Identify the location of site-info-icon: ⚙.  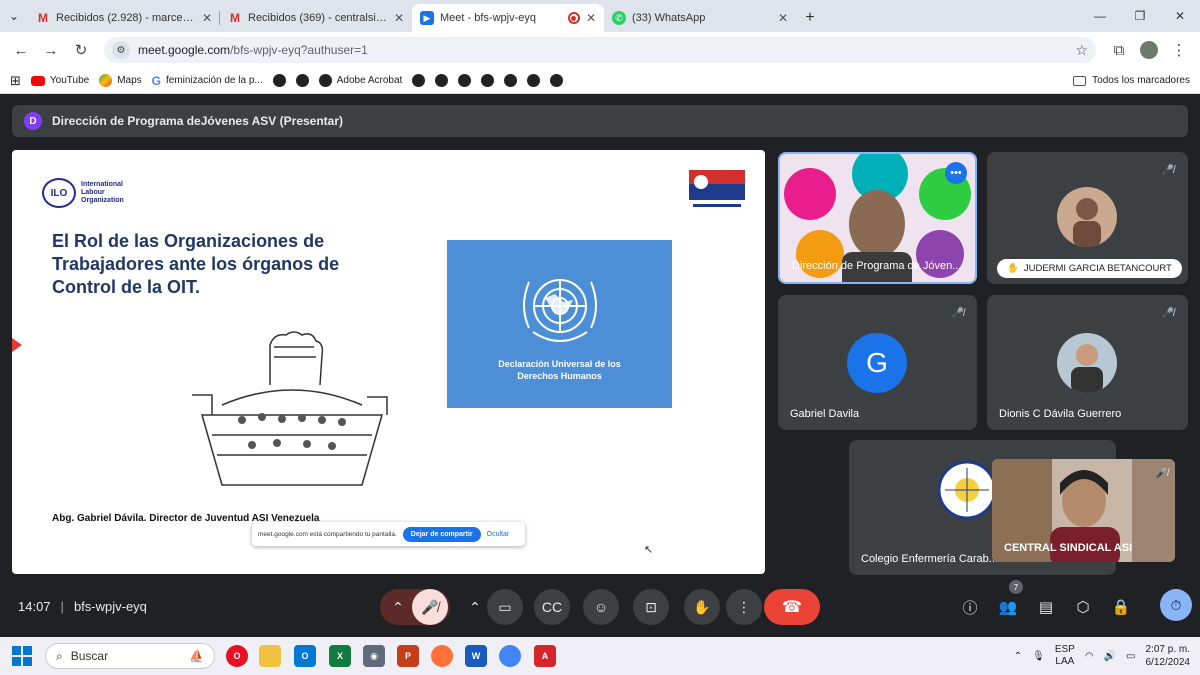
(121, 50).